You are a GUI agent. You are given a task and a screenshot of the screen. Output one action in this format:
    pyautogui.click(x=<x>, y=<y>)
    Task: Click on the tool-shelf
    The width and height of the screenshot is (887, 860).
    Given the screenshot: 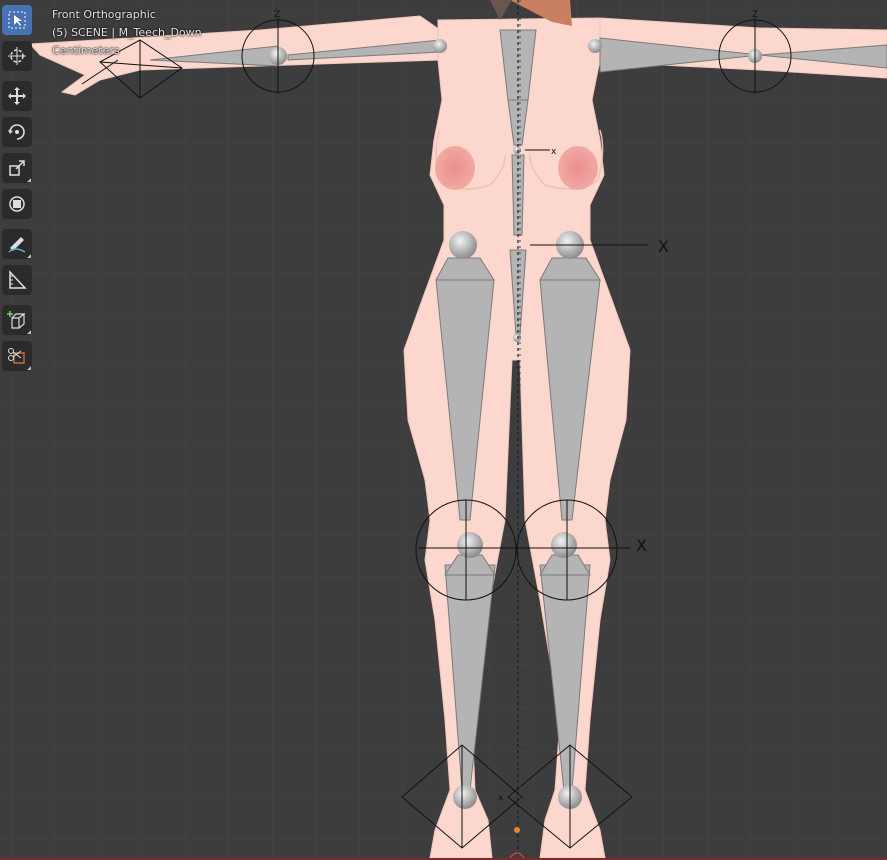 What is the action you would take?
    pyautogui.click(x=17, y=191)
    